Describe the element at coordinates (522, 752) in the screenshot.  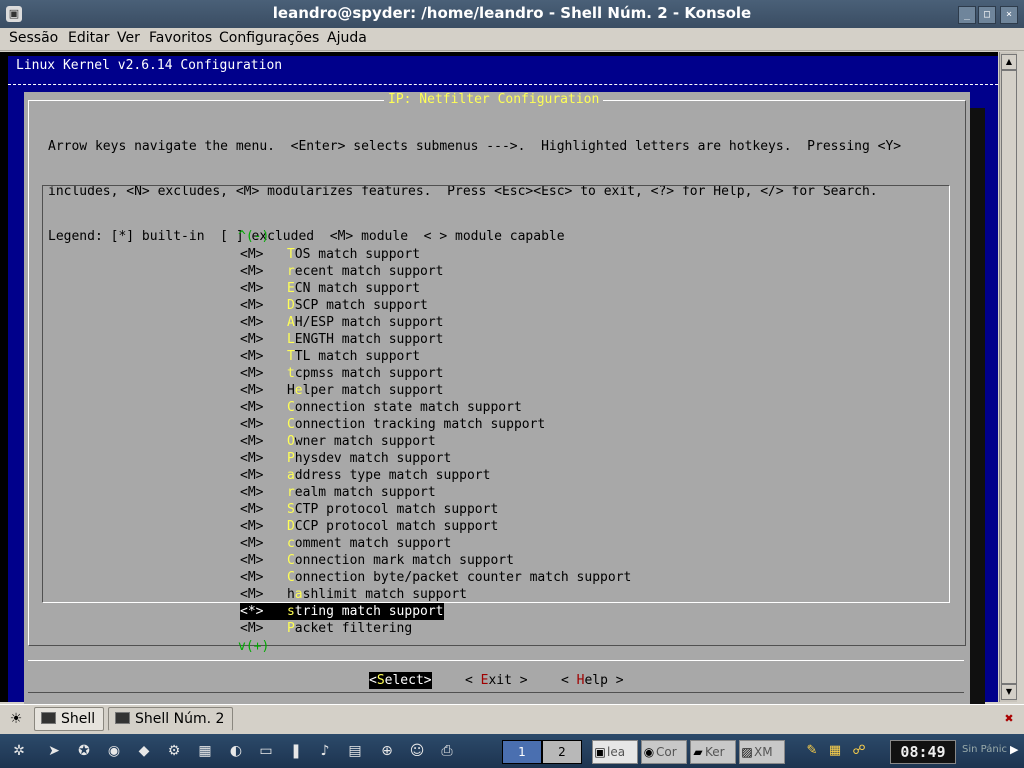
I see `desktop-pager-1: 1` at that location.